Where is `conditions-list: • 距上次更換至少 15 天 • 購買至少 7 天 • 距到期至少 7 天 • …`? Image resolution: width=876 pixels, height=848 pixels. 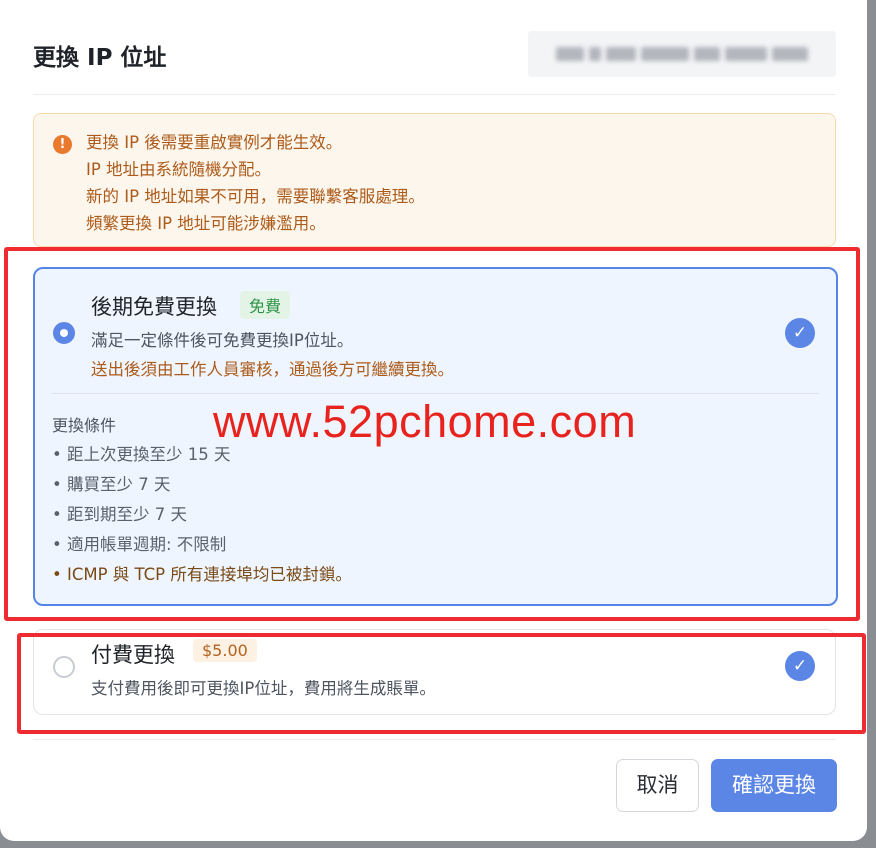 conditions-list: • 距上次更換至少 15 天 • 購買至少 7 天 • 距到期至少 7 天 • … is located at coordinates (202, 515).